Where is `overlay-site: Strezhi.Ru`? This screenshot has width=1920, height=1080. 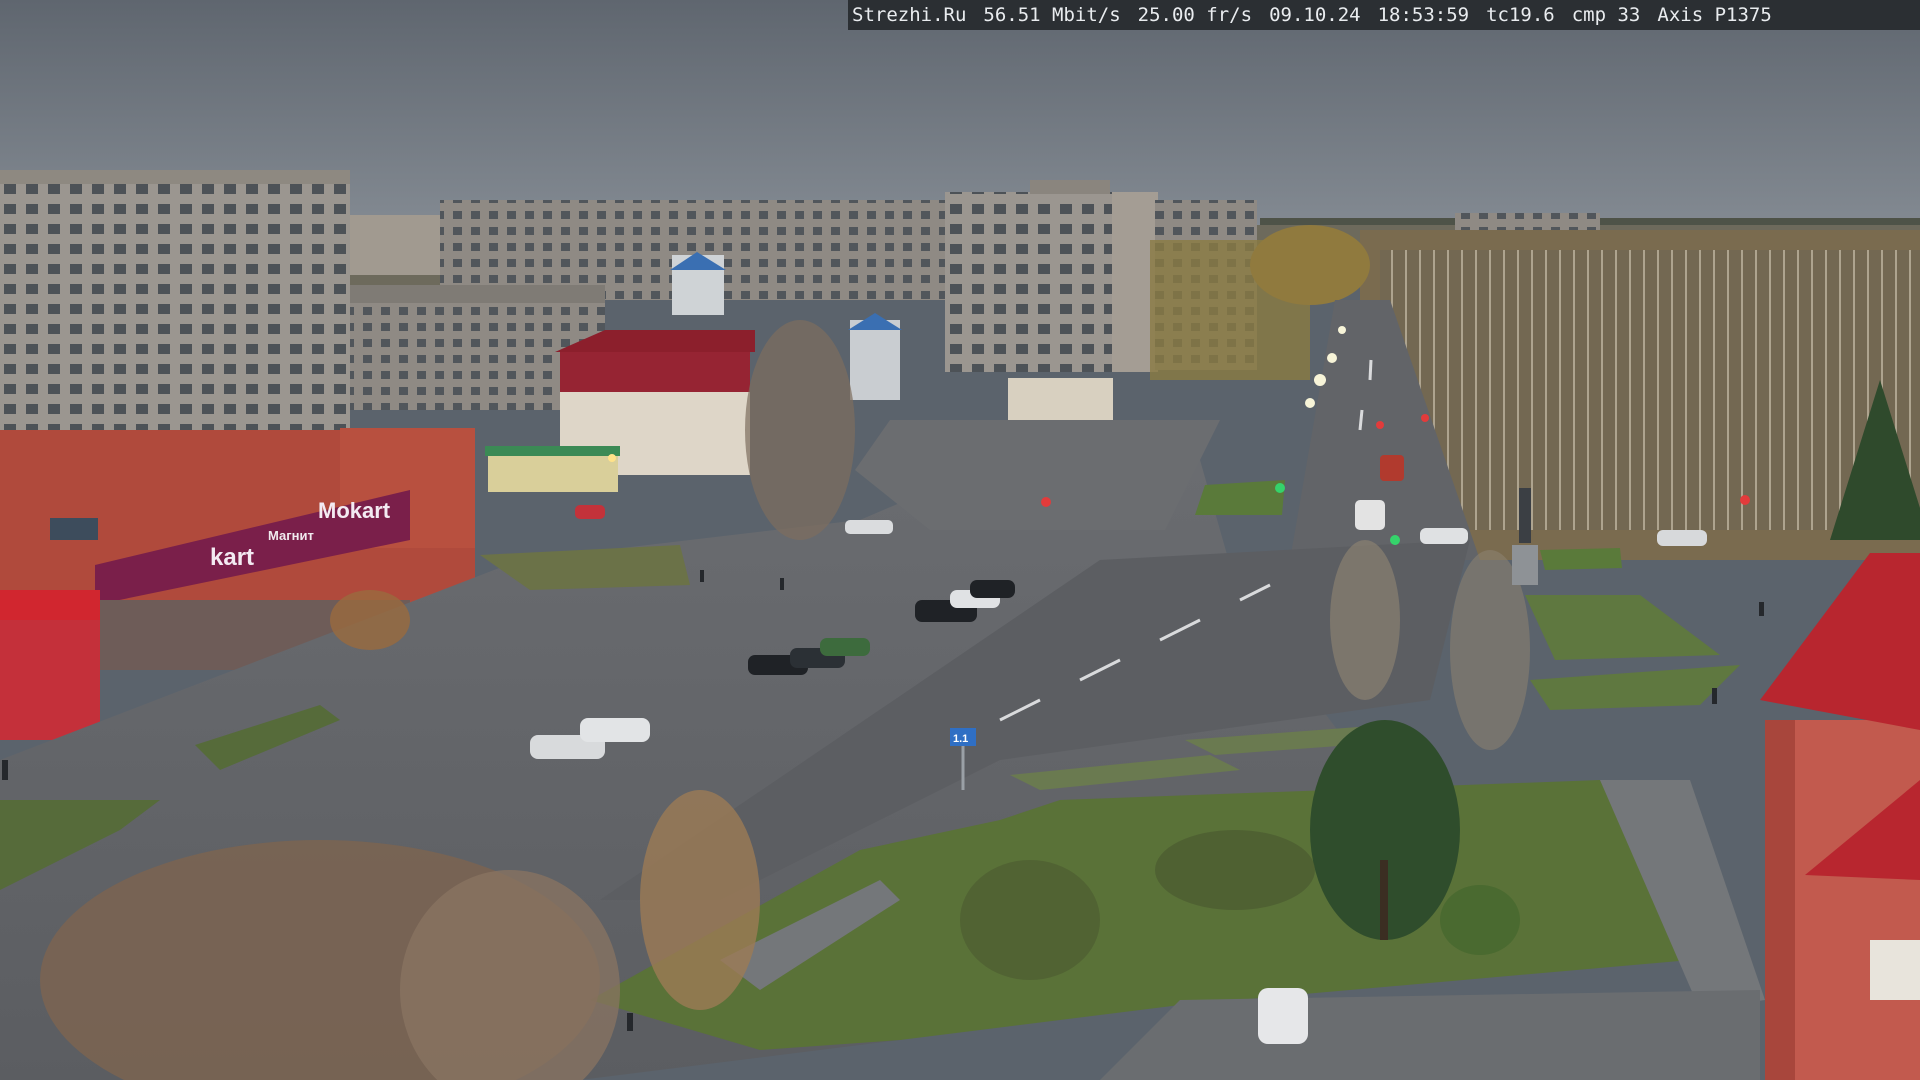
overlay-site: Strezhi.Ru is located at coordinates (909, 15).